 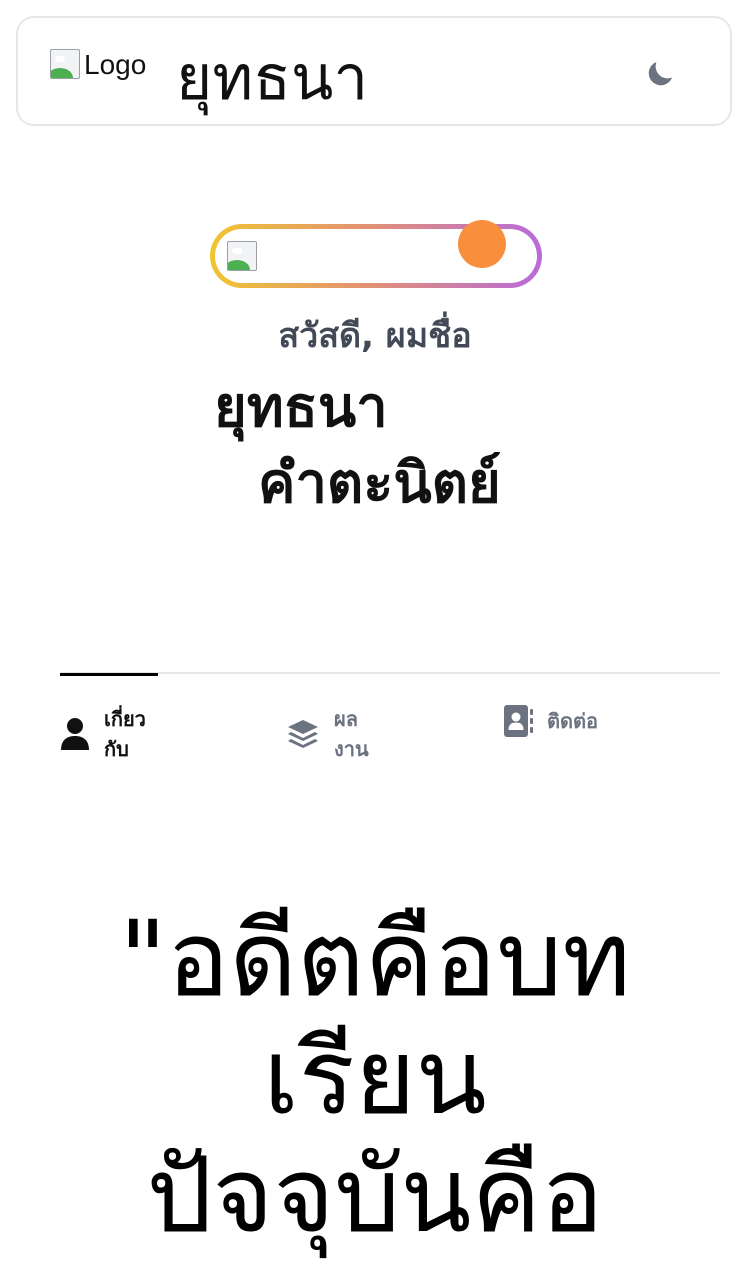 I want to click on tab-works-label: ผล งาน, so click(x=351, y=734).